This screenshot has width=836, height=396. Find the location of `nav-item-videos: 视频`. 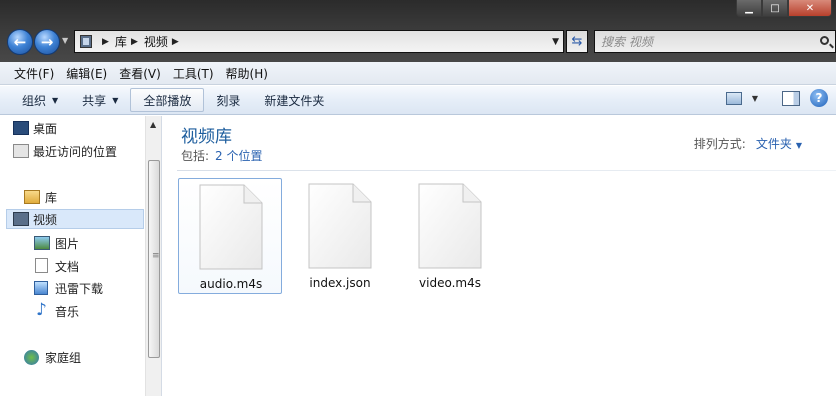

nav-item-videos: 视频 is located at coordinates (75, 219).